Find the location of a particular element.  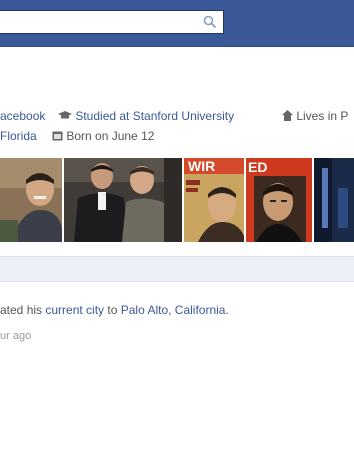

photo-thumbnail-4: ED is located at coordinates (279, 200).